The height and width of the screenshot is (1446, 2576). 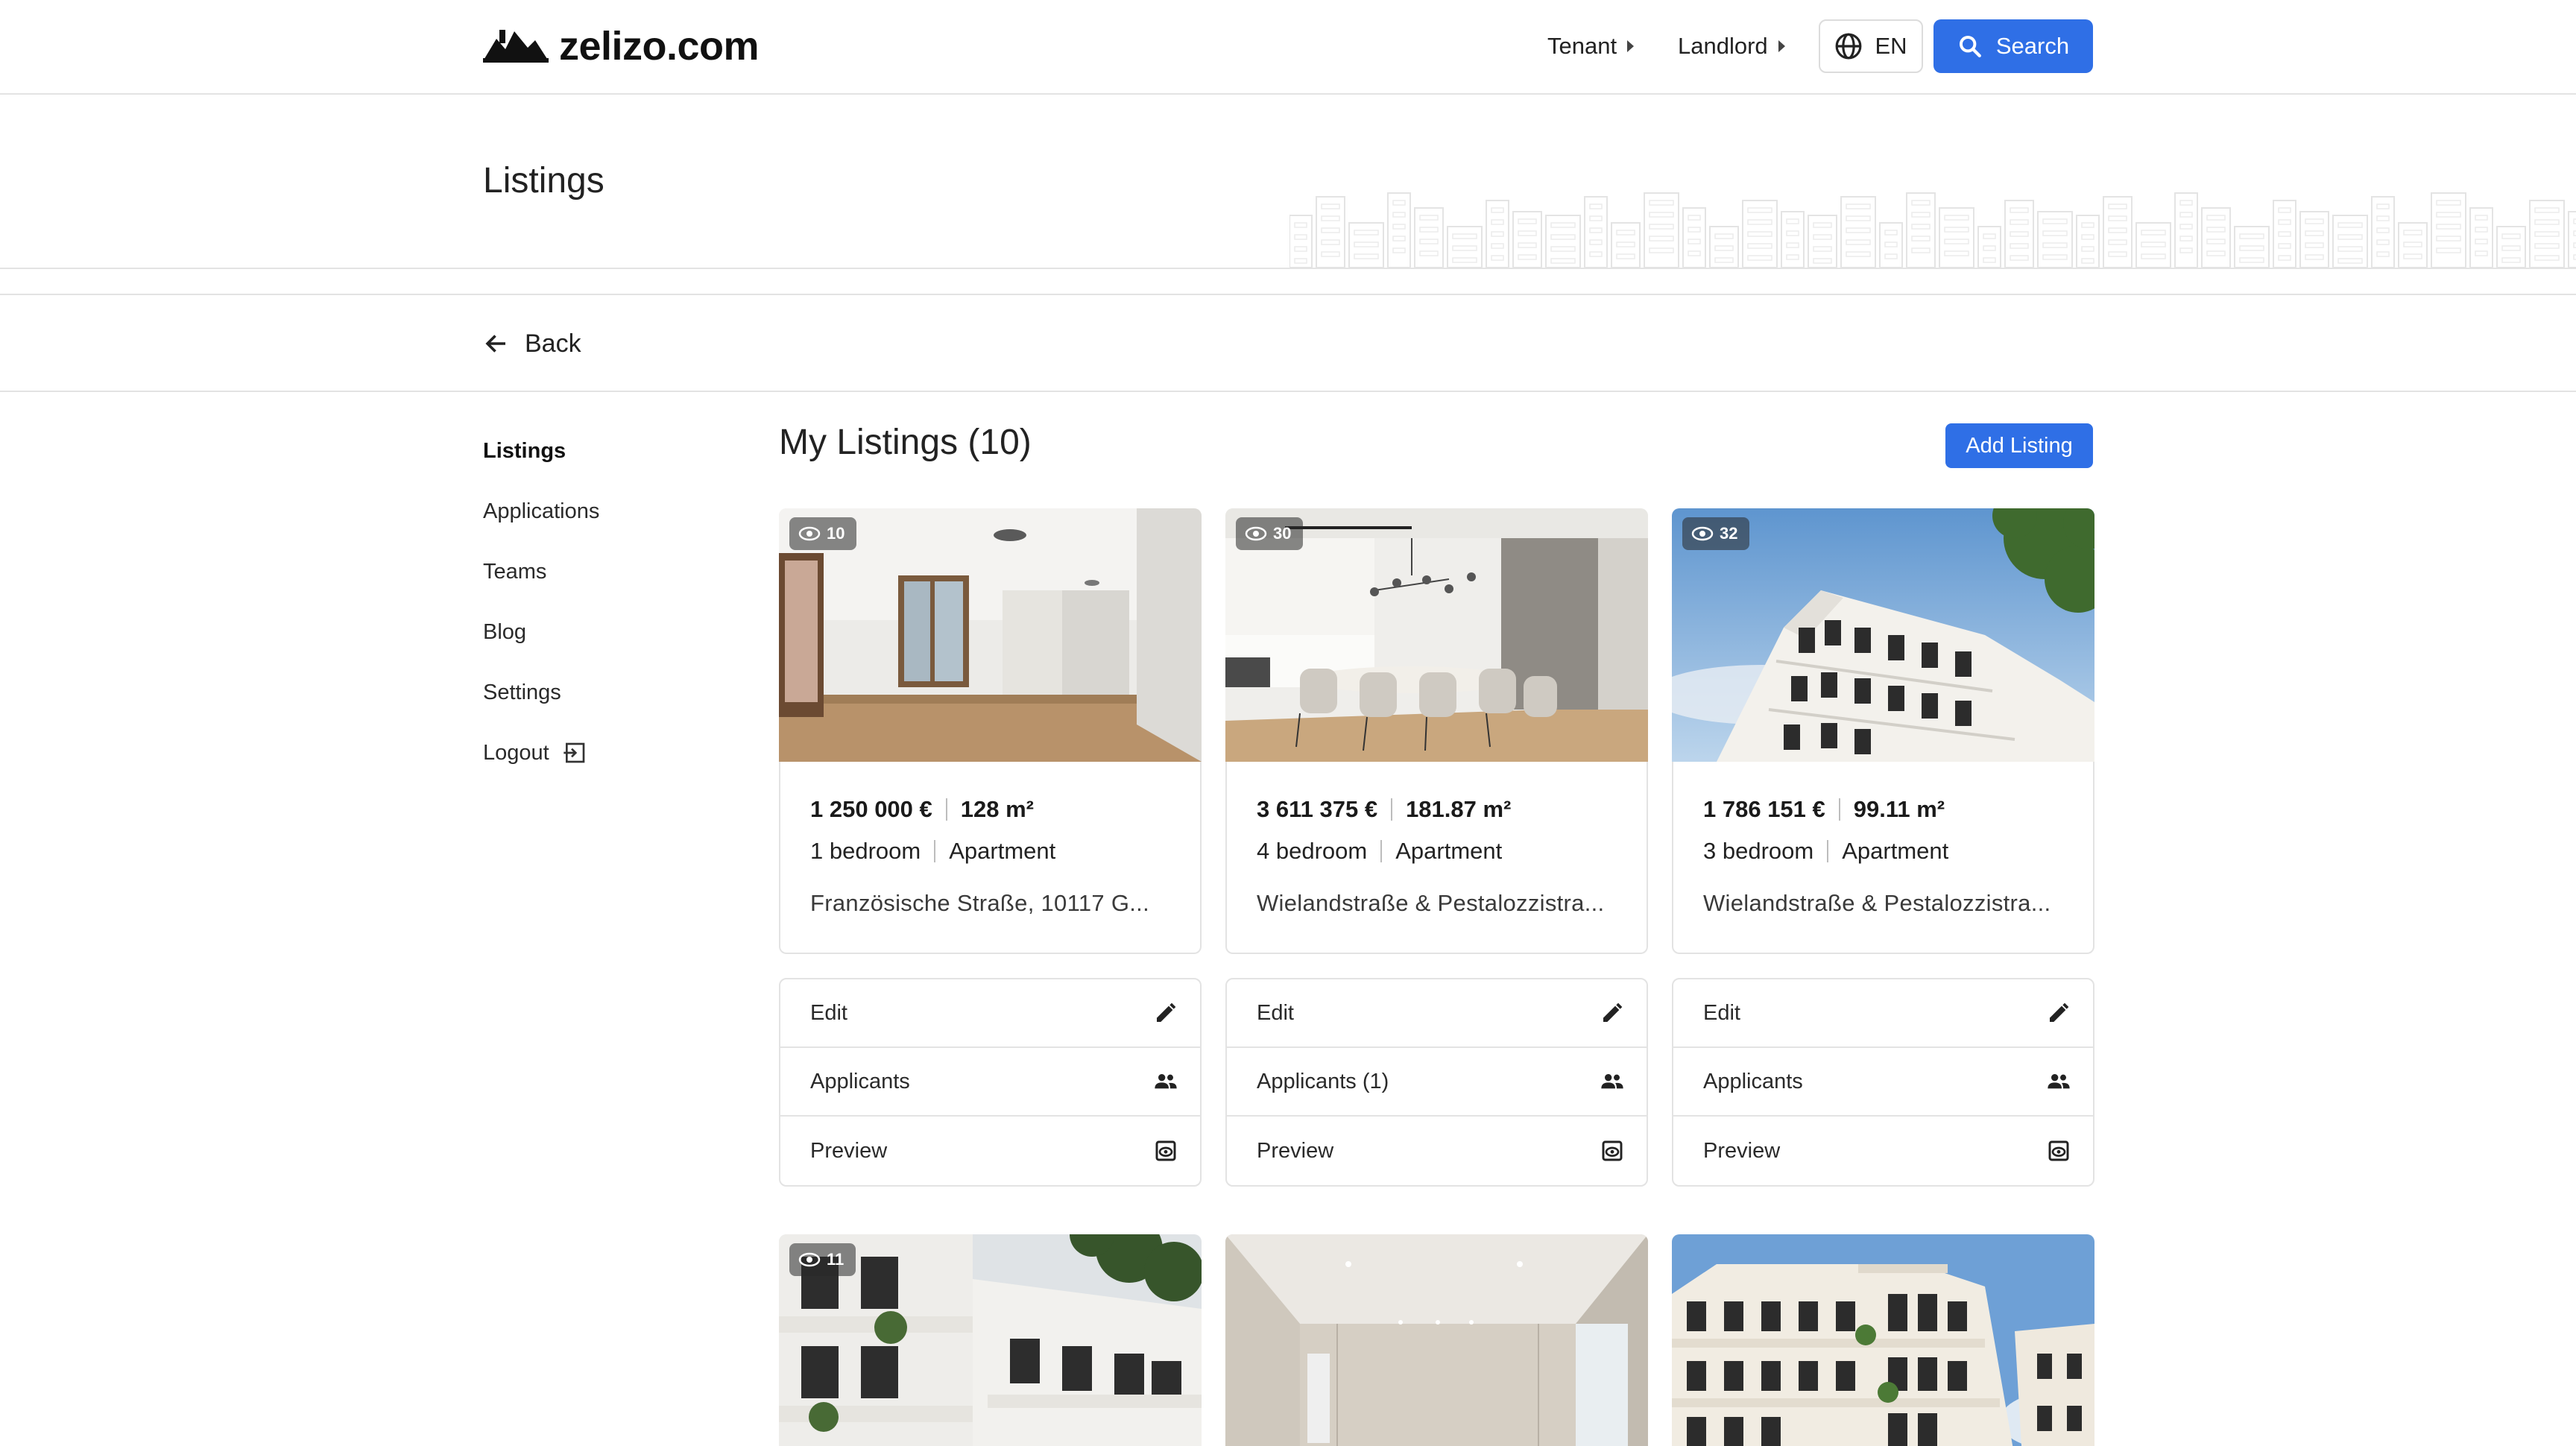 I want to click on rooms-type-row: 4 bedroom Apartment, so click(x=1437, y=851).